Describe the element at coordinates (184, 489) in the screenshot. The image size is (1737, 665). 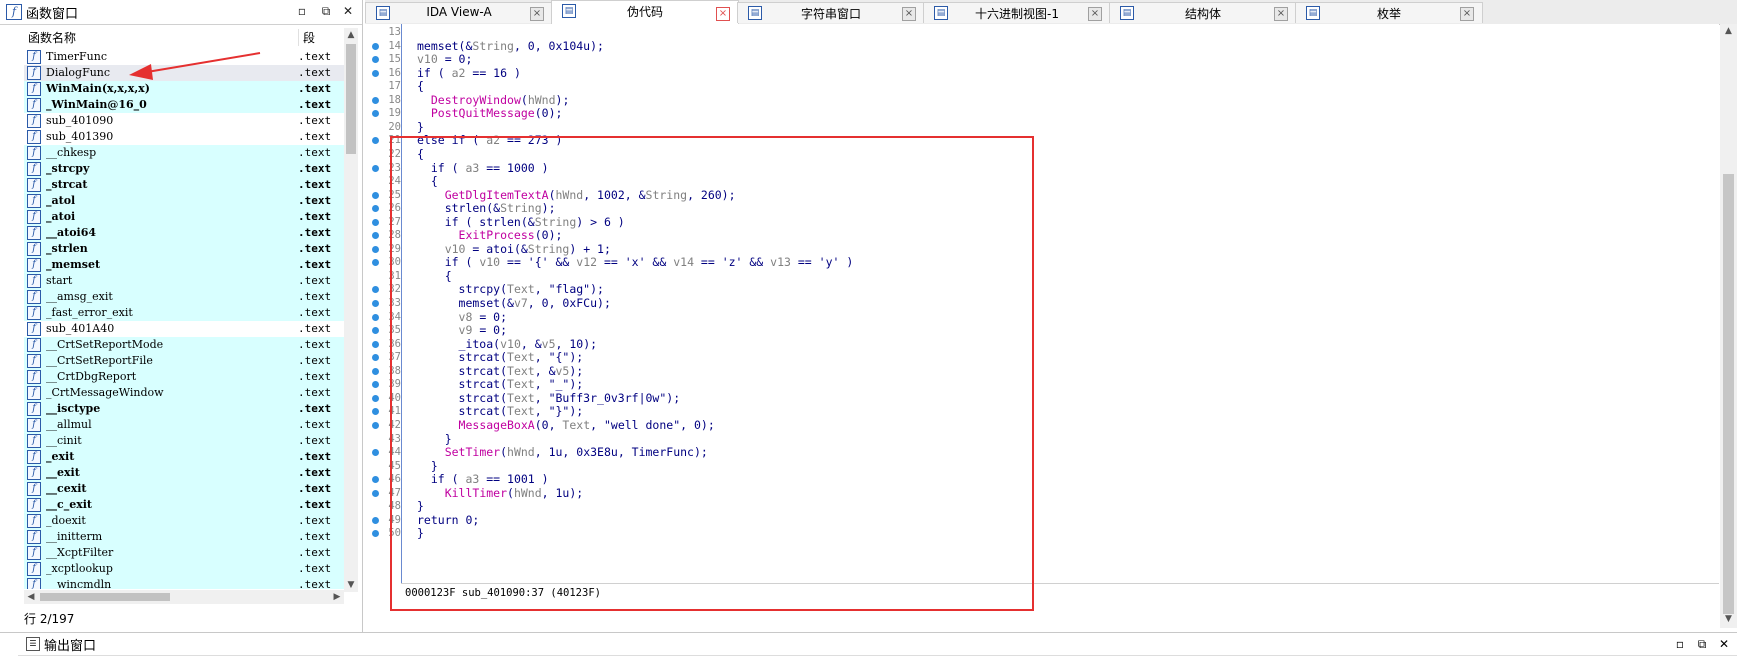
I see `function-row: f __cexit .text` at that location.